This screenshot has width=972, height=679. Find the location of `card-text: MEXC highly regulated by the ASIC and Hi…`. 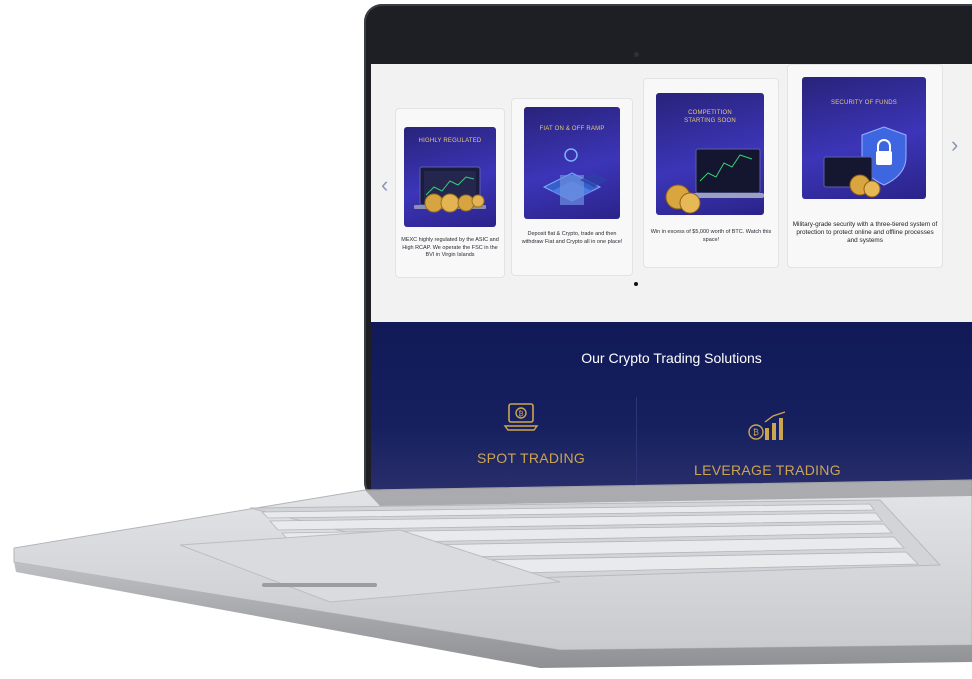

card-text: MEXC highly regulated by the ASIC and Hi… is located at coordinates (450, 247).